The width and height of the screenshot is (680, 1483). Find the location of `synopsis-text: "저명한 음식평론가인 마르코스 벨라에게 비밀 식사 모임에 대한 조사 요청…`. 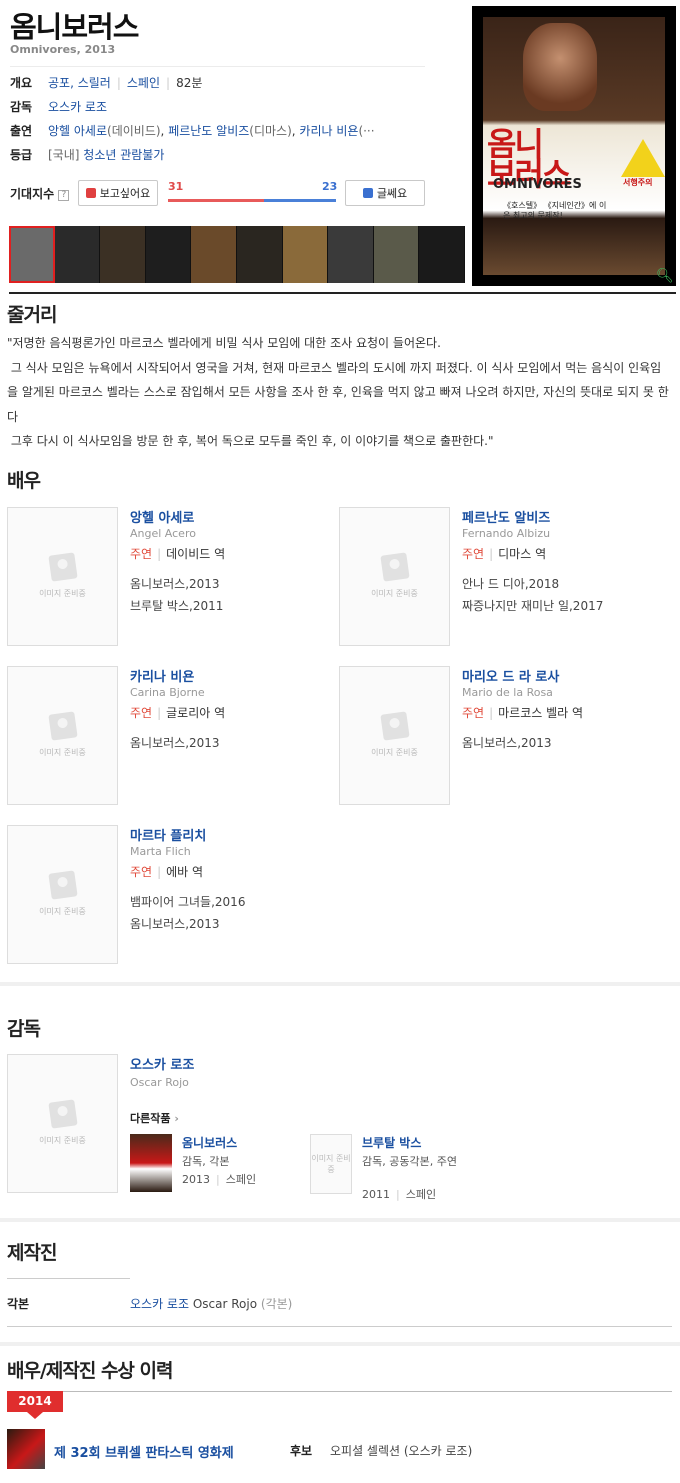

synopsis-text: "저명한 음식평론가인 마르코스 벨라에게 비밀 식사 모임에 대한 조사 요청… is located at coordinates (338, 392).